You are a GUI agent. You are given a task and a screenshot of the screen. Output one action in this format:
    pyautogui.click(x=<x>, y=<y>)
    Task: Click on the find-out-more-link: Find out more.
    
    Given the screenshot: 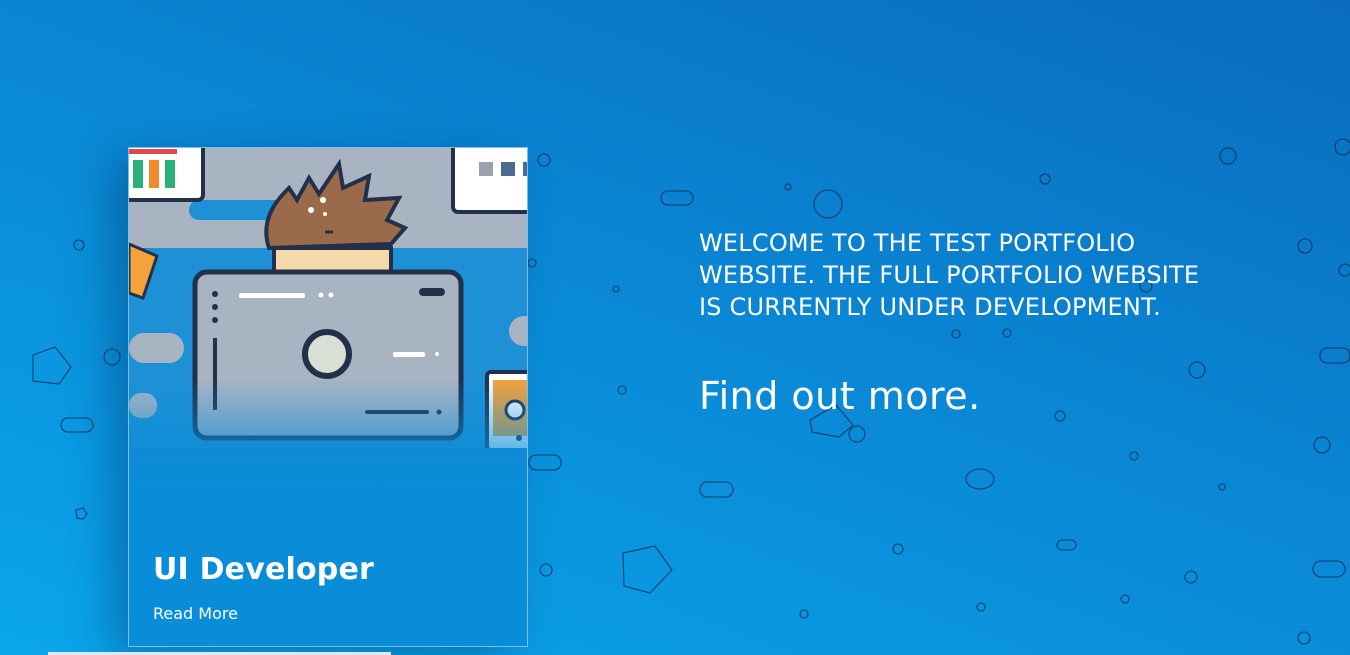 What is the action you would take?
    pyautogui.click(x=840, y=396)
    